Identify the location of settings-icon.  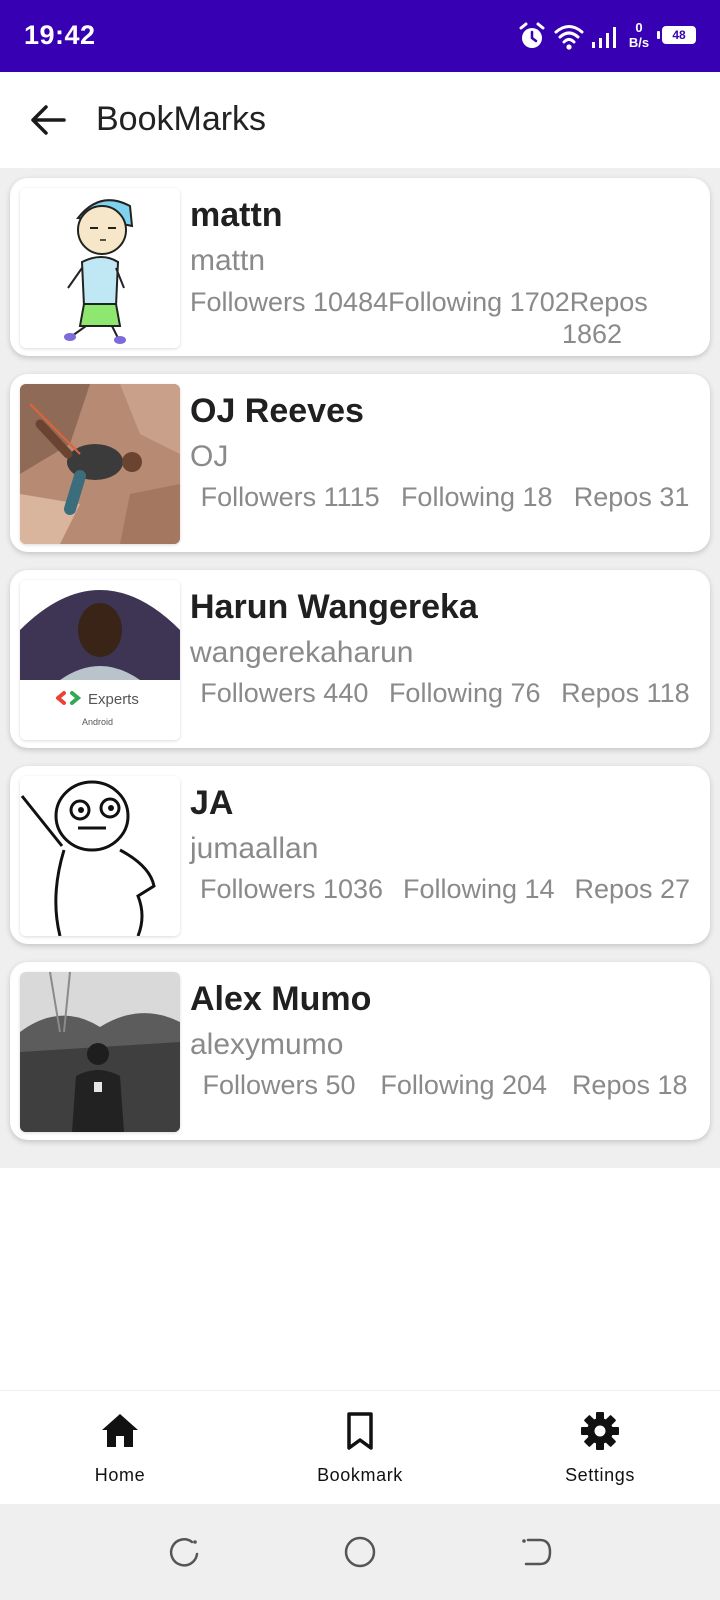
(600, 1431).